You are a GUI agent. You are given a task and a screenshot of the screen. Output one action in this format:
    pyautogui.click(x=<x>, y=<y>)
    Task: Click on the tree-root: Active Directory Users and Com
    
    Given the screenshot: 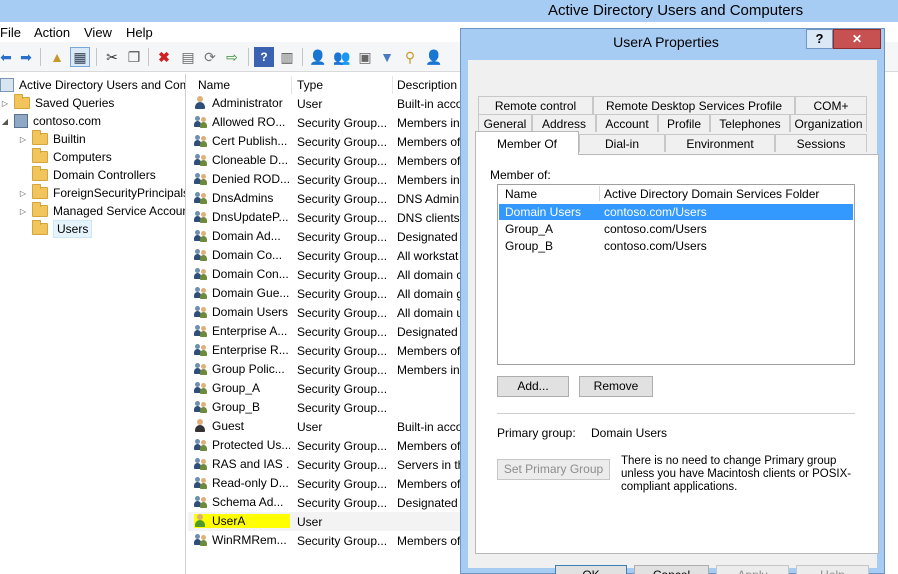 What is the action you would take?
    pyautogui.click(x=92, y=85)
    